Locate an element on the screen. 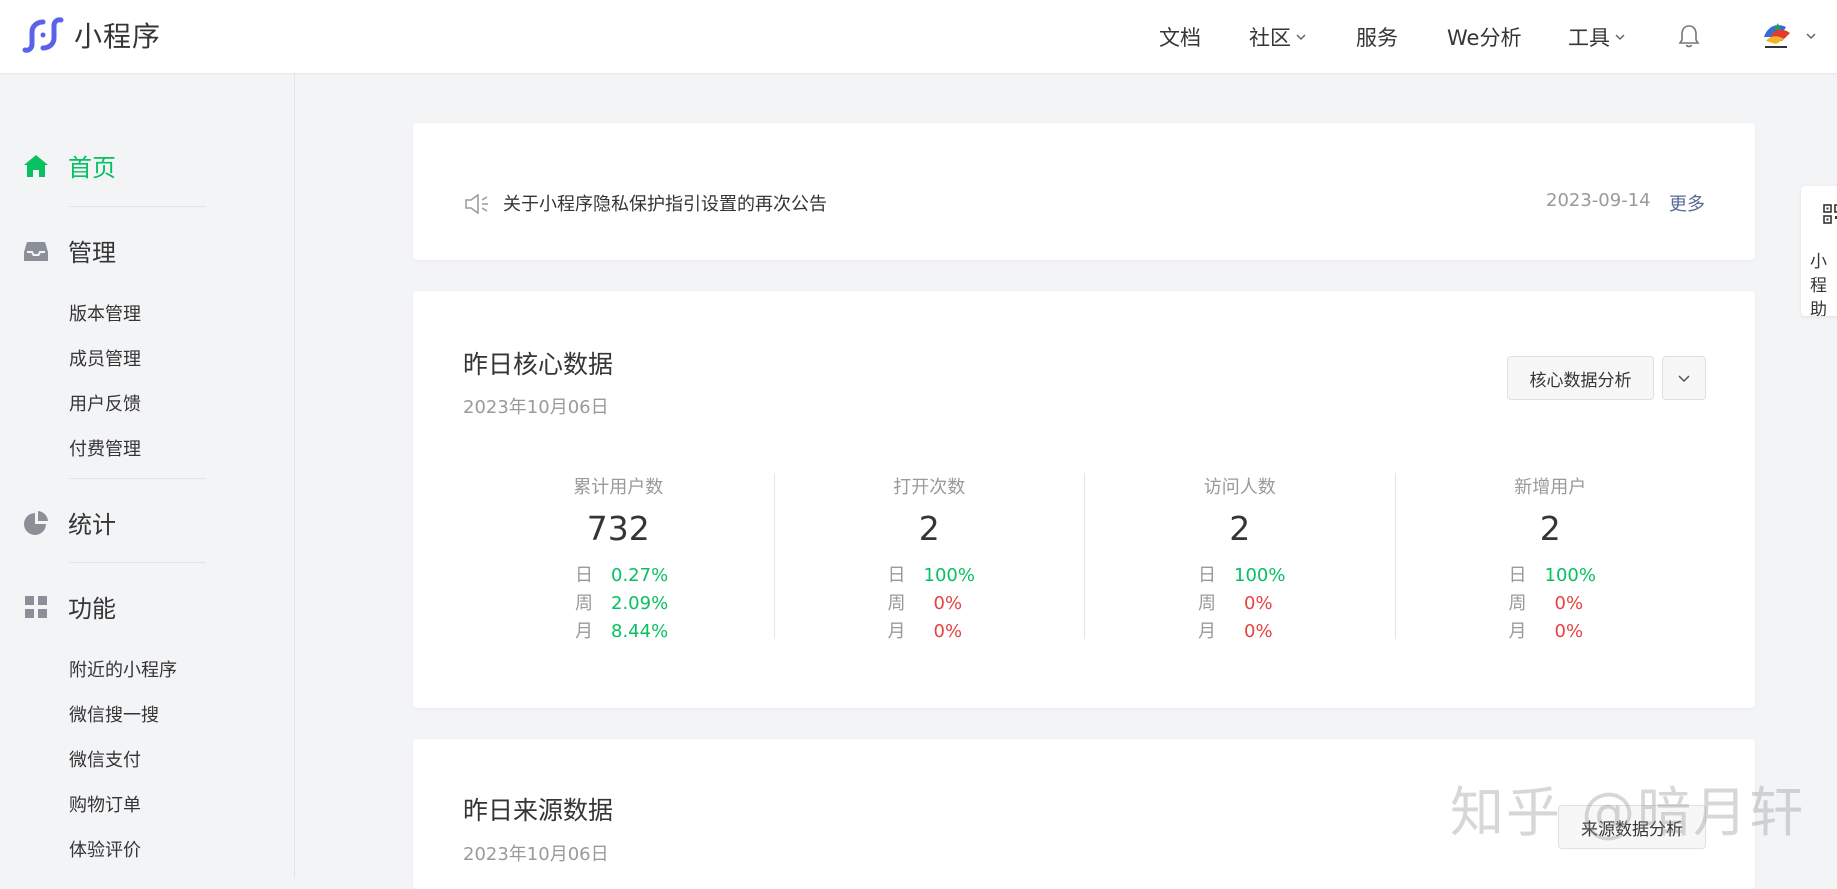  nav-services-label: 服务 is located at coordinates (1377, 38).